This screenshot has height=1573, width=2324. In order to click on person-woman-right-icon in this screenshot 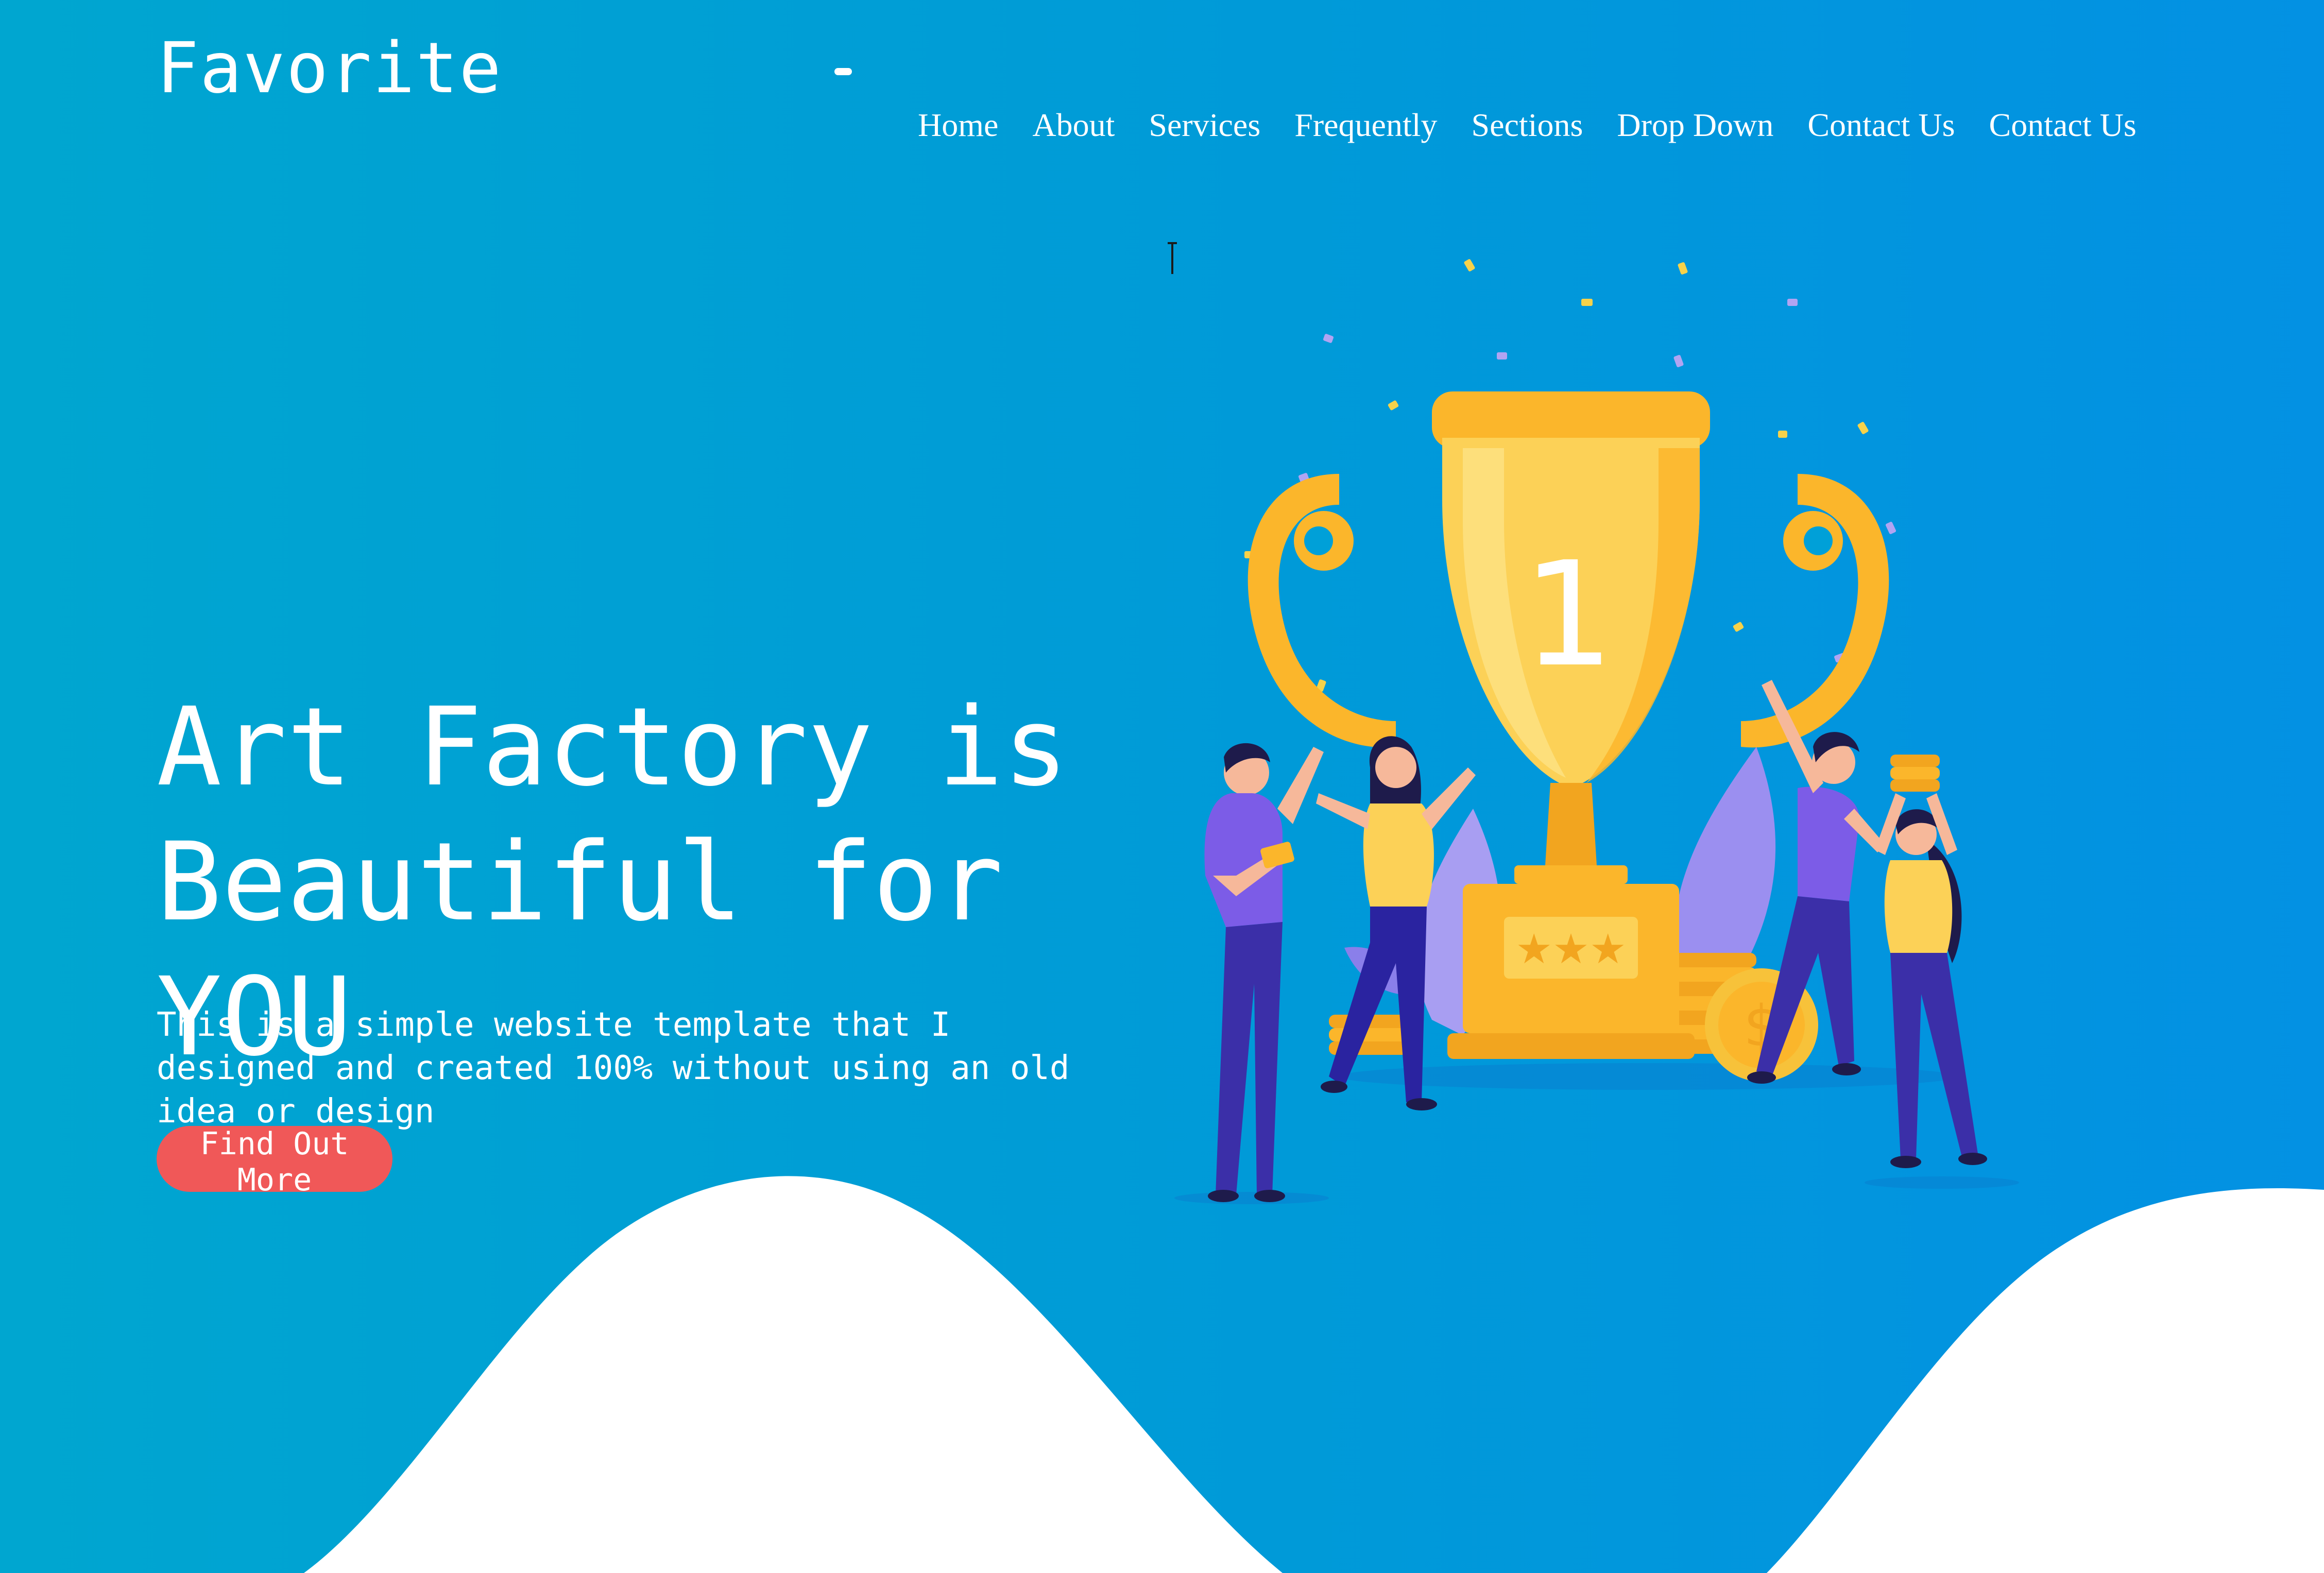, I will do `click(1931, 961)`.